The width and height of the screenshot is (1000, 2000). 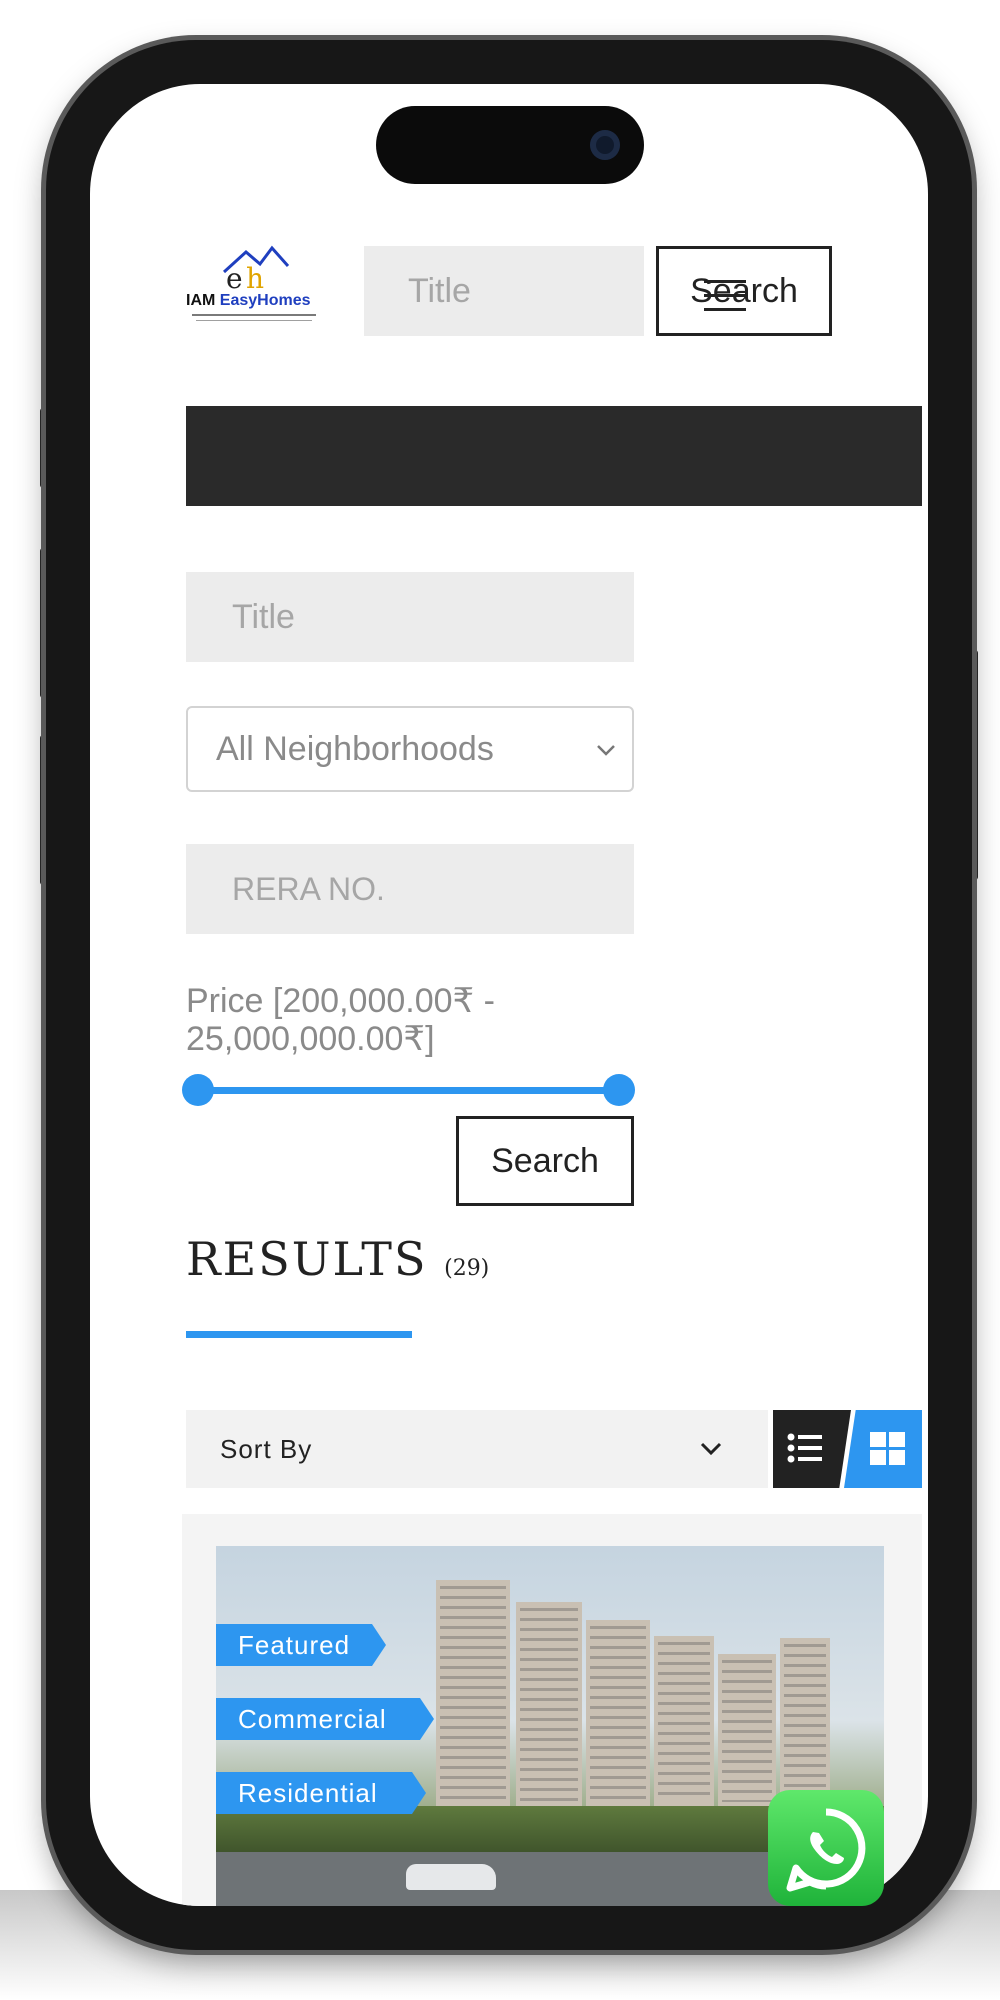 What do you see at coordinates (355, 749) in the screenshot?
I see `neighborhood-select-value: All Neighborhoods` at bounding box center [355, 749].